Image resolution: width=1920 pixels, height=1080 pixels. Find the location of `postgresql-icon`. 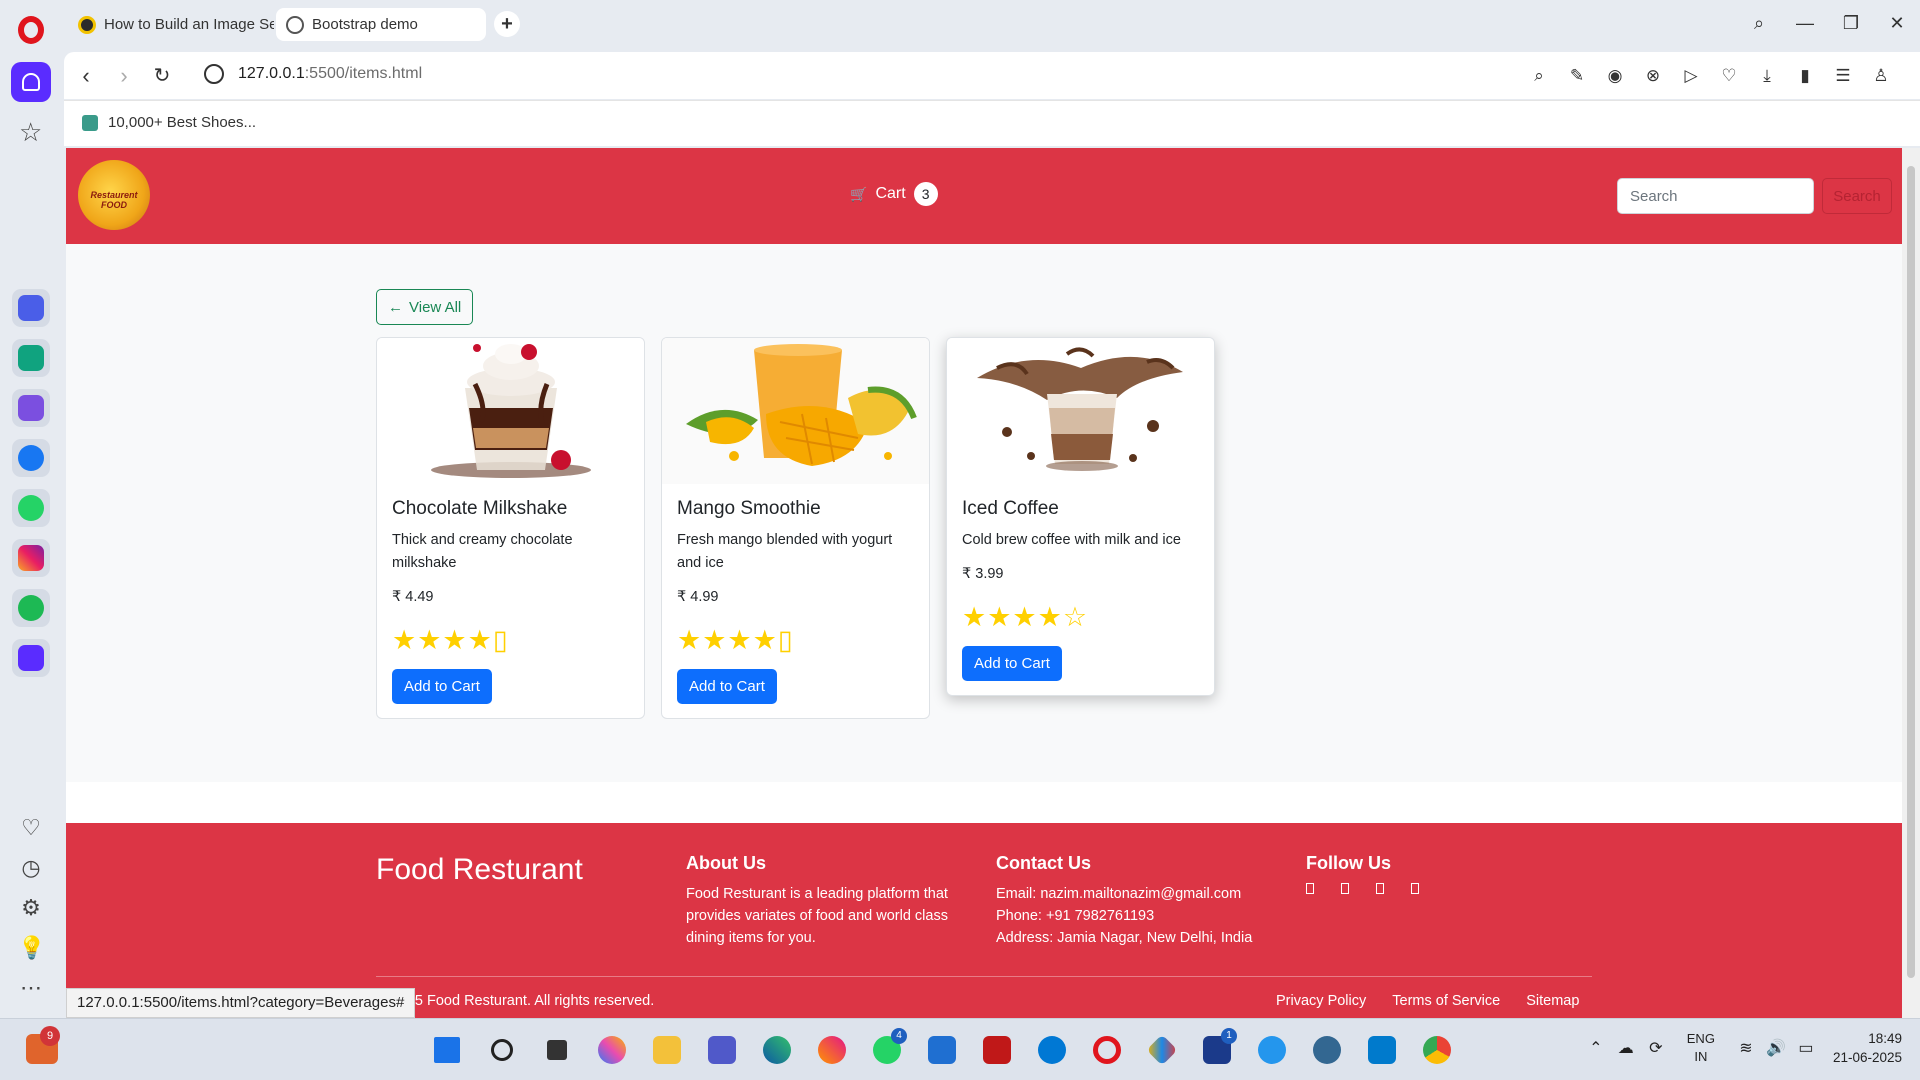

postgresql-icon is located at coordinates (1327, 1050).